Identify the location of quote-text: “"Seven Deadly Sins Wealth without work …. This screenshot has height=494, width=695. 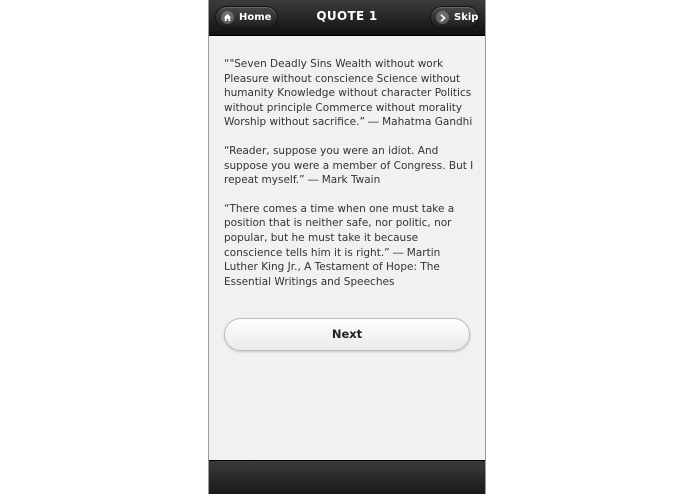
(348, 93).